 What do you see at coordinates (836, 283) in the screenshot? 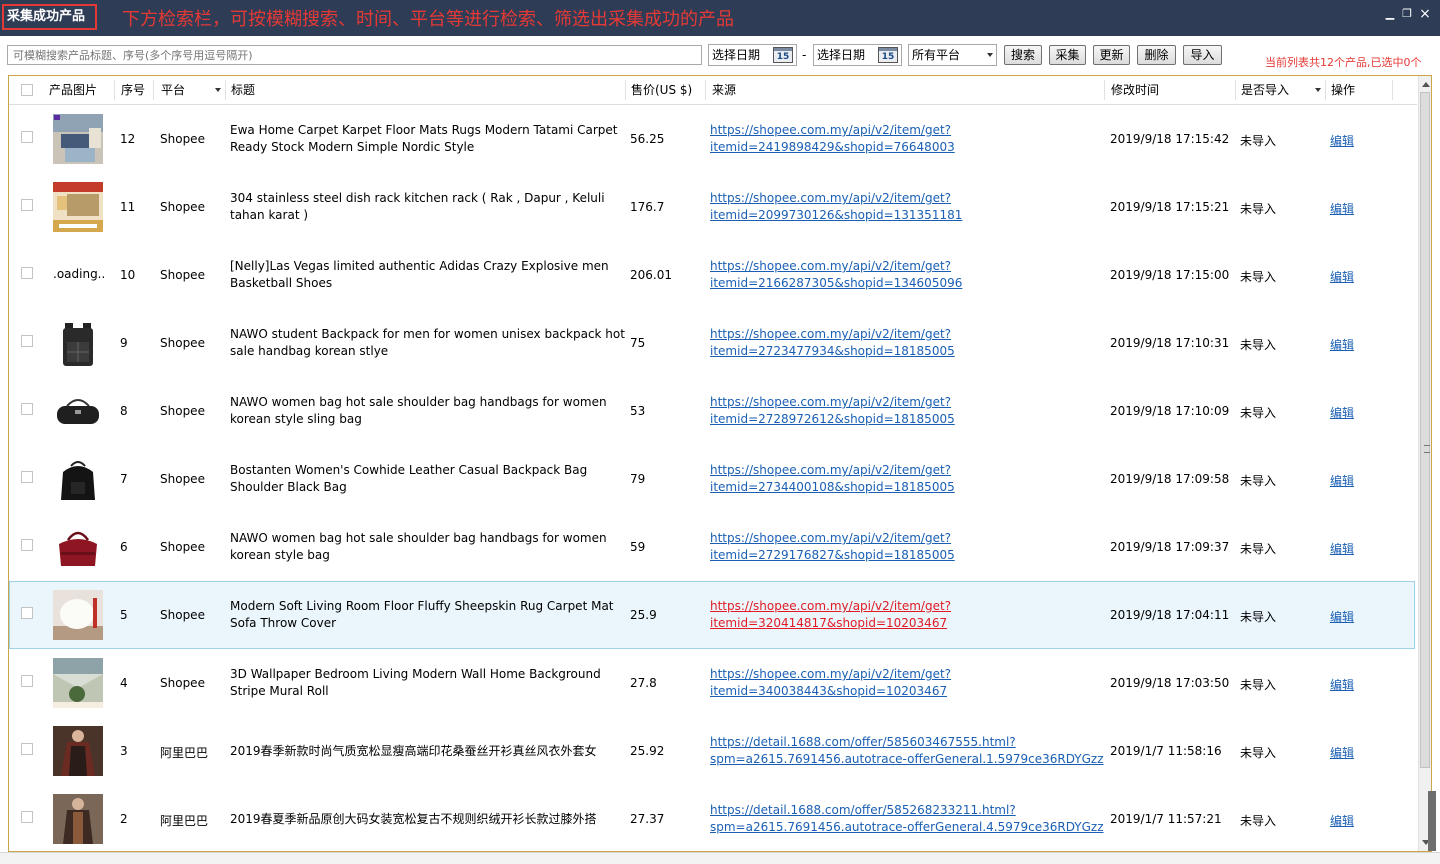
I see `row-source-link: itemid=2166287305&shopid=134605096` at bounding box center [836, 283].